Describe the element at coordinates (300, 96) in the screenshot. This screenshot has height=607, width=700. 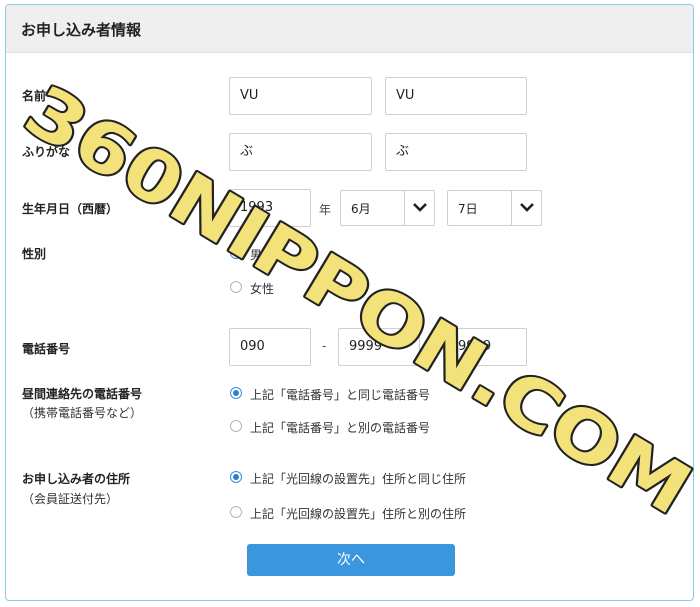
I see `last-name-input: VU` at that location.